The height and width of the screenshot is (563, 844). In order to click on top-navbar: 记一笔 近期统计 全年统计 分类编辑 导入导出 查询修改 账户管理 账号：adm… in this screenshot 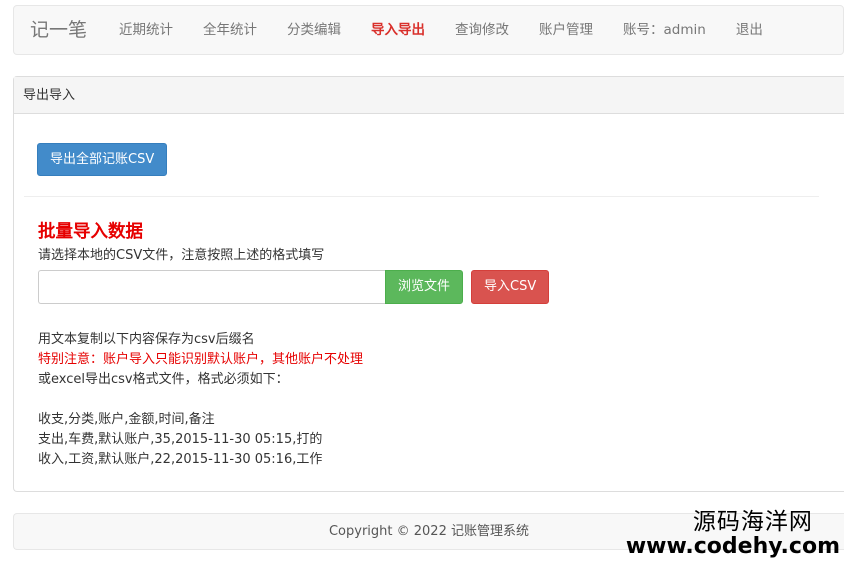, I will do `click(428, 30)`.